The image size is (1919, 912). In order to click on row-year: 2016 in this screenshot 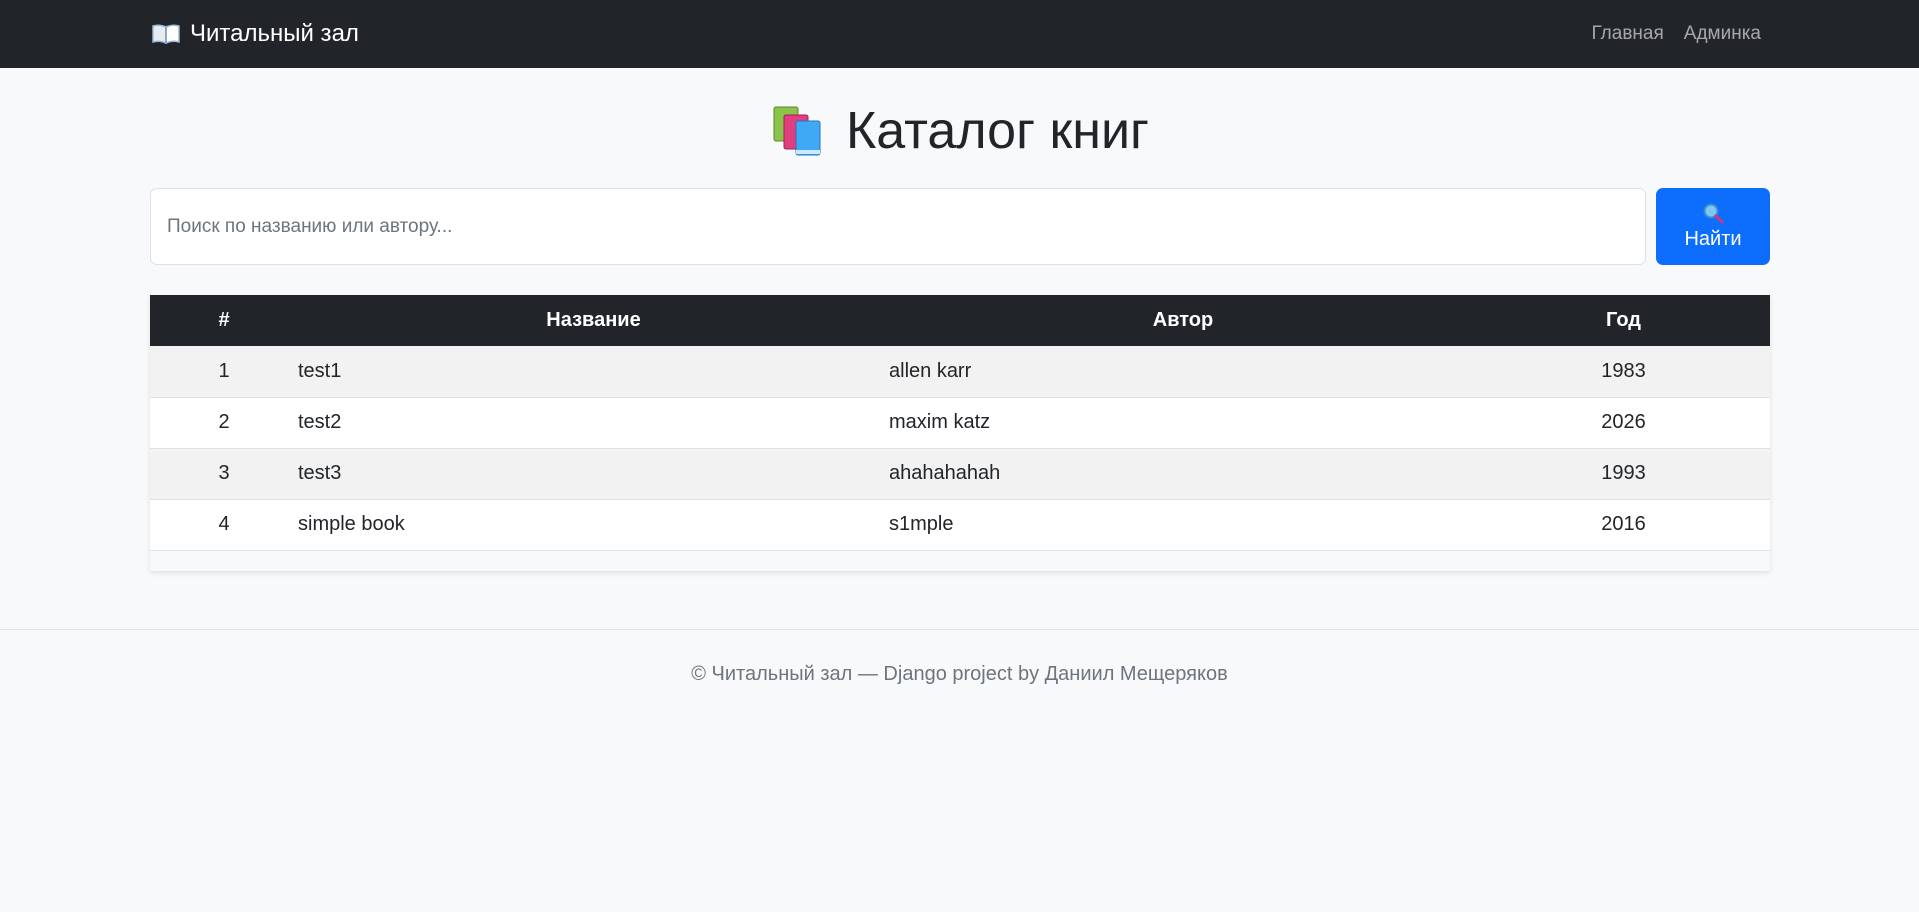, I will do `click(1623, 524)`.